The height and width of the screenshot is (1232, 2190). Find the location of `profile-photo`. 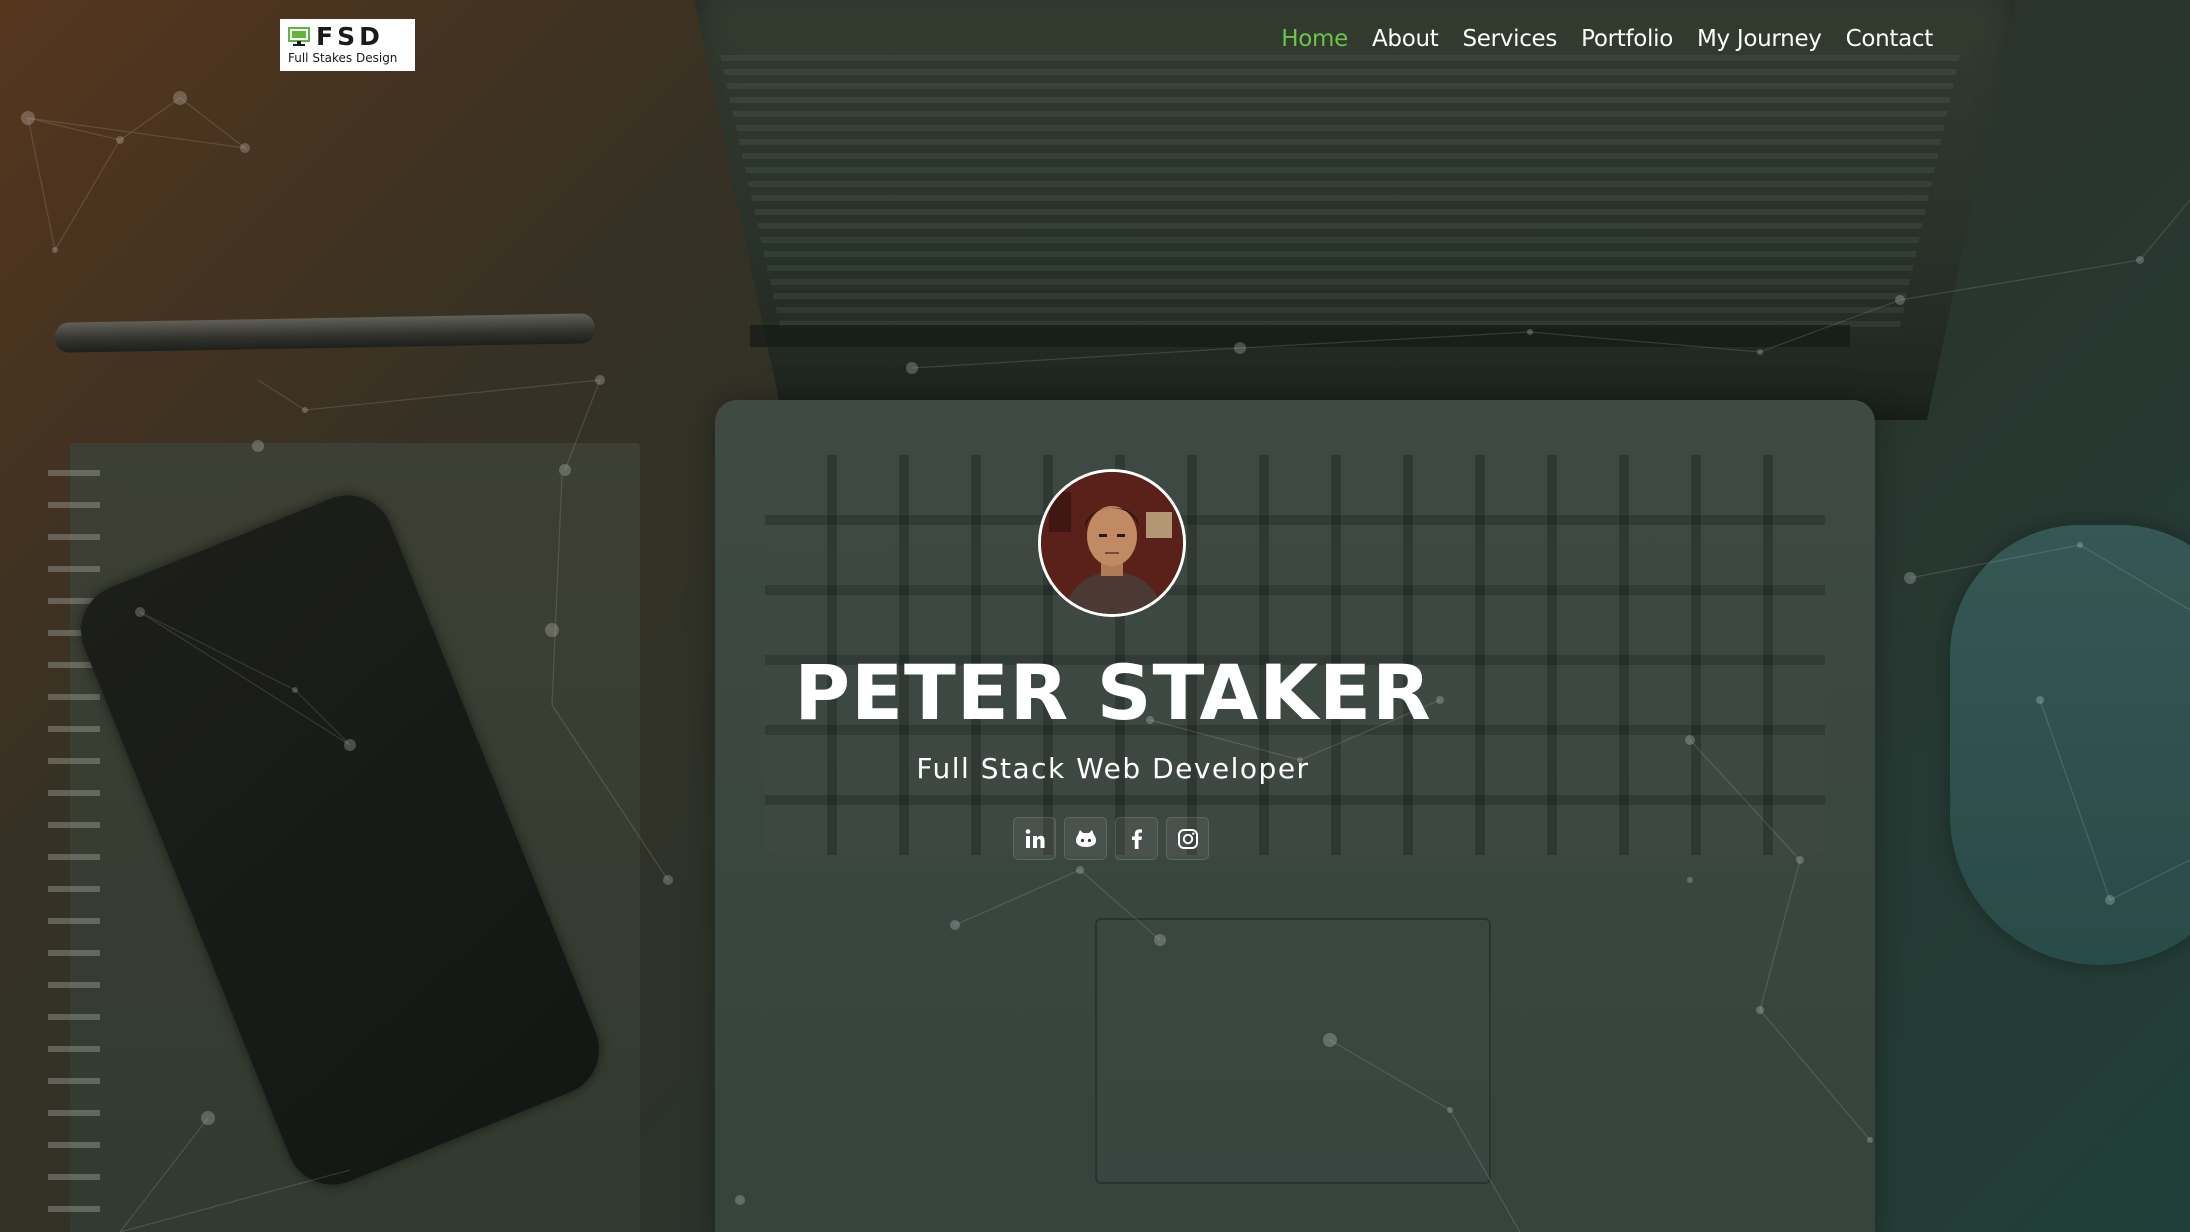

profile-photo is located at coordinates (1112, 543).